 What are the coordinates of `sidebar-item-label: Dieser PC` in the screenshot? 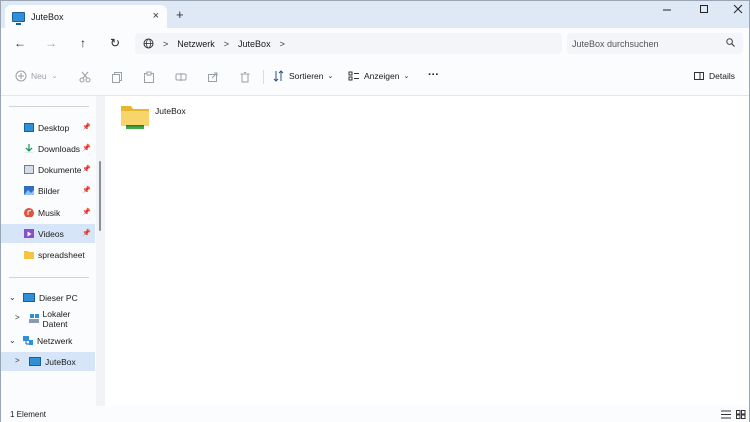 It's located at (58, 297).